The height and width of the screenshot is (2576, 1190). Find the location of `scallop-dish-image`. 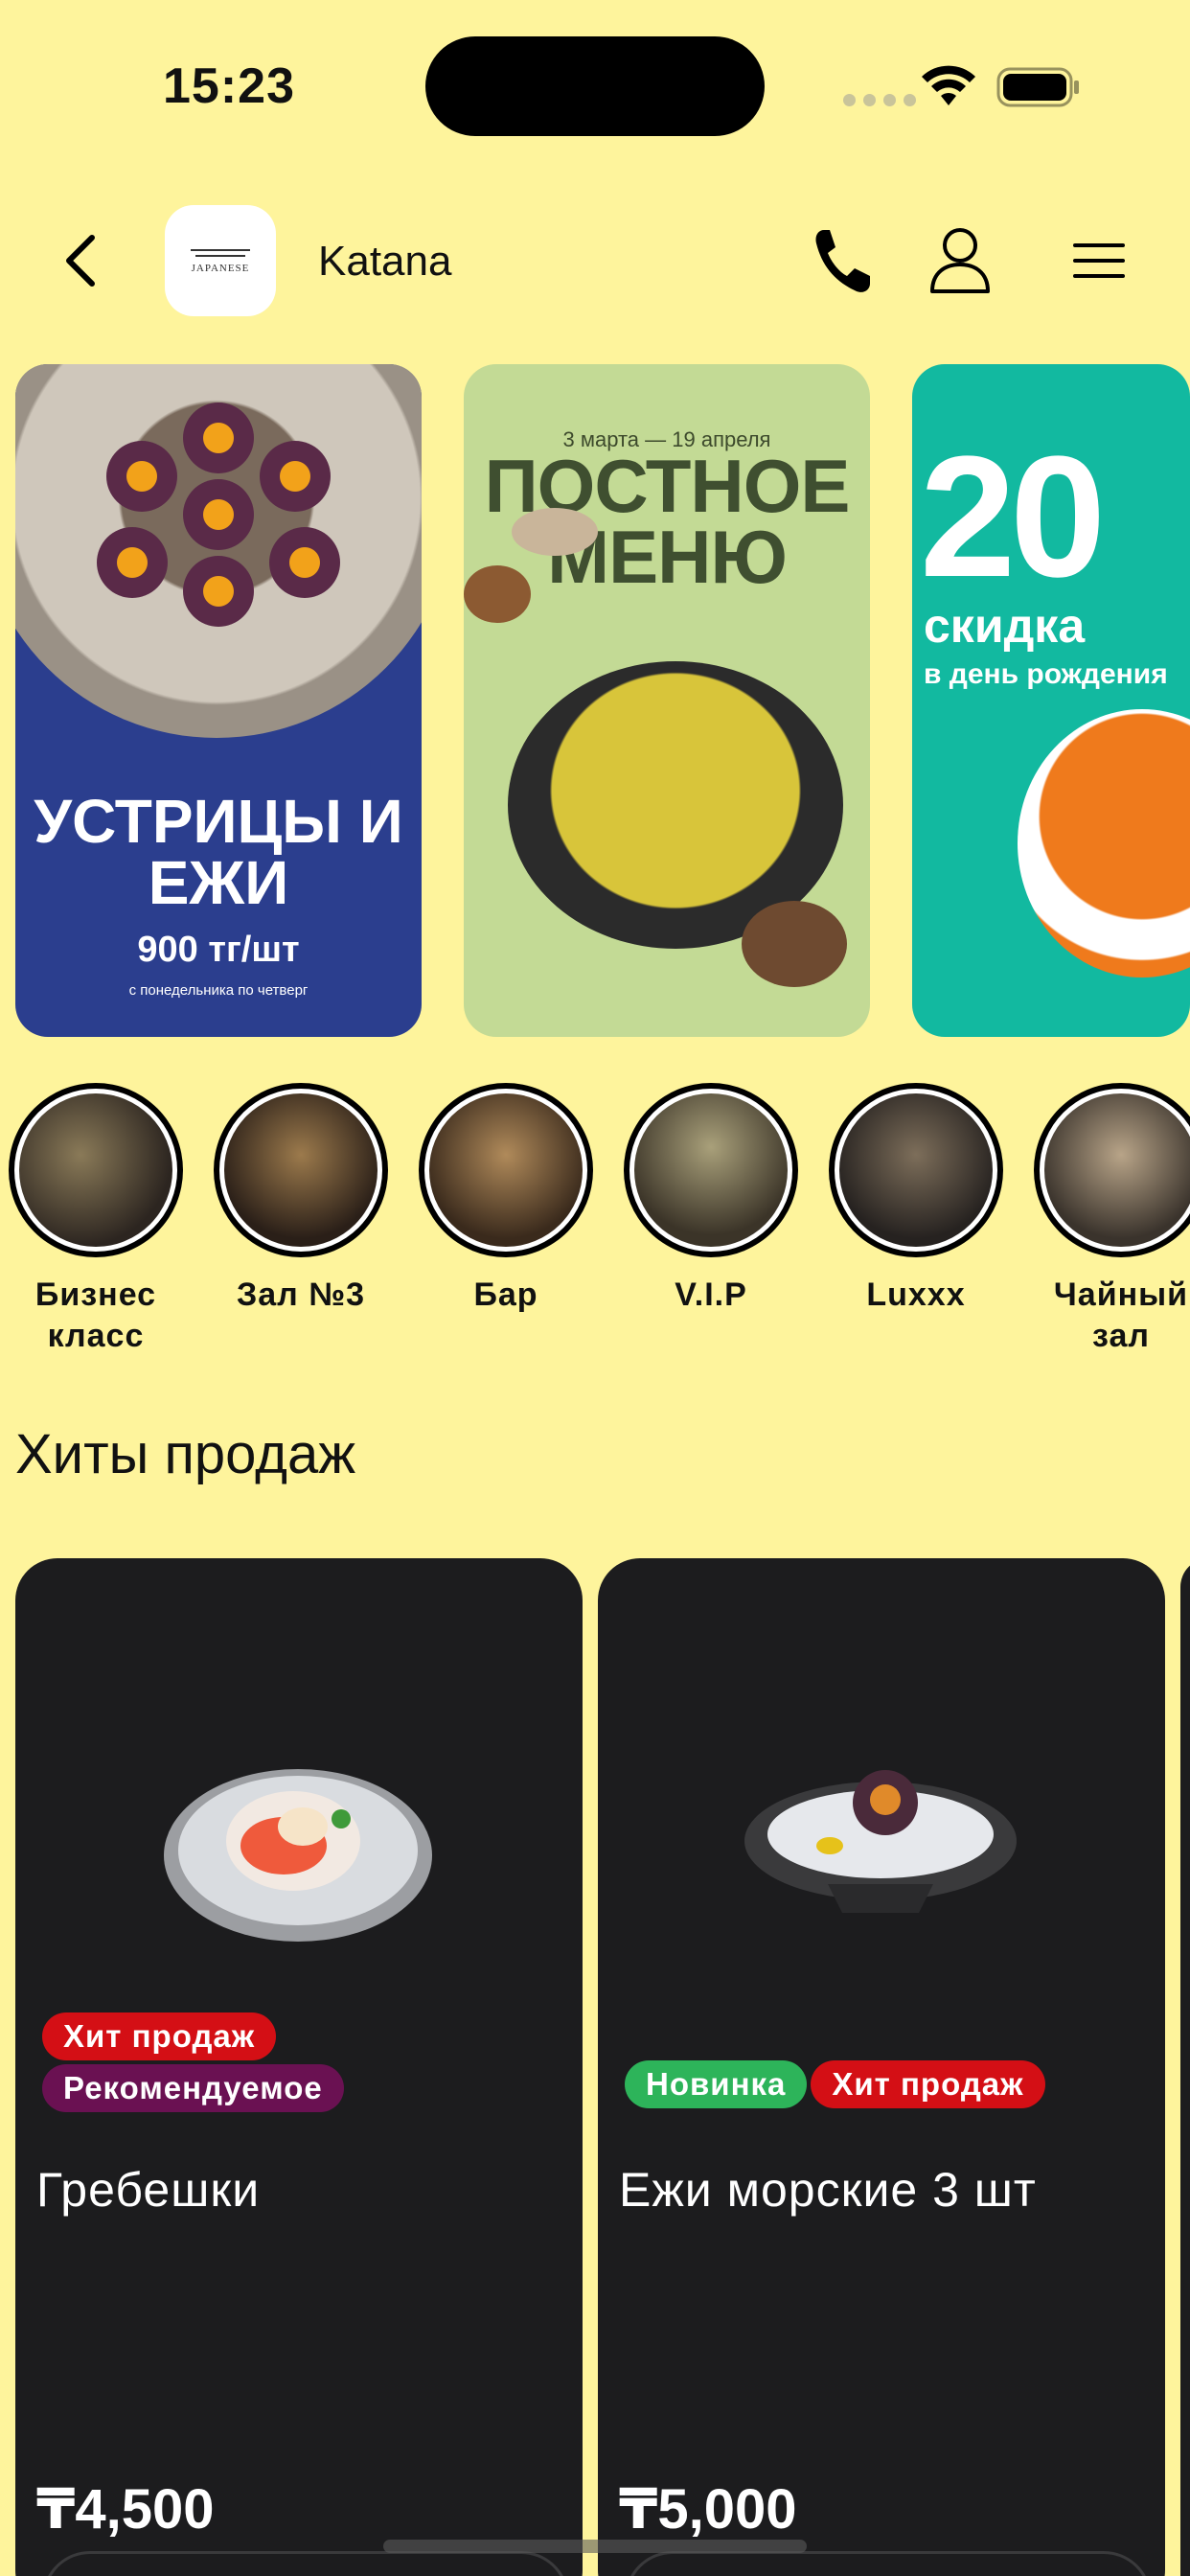

scallop-dish-image is located at coordinates (298, 1855).